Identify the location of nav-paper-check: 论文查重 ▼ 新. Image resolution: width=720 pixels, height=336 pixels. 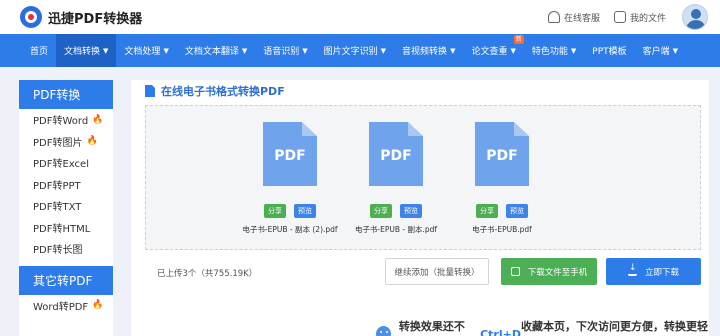
(493, 50).